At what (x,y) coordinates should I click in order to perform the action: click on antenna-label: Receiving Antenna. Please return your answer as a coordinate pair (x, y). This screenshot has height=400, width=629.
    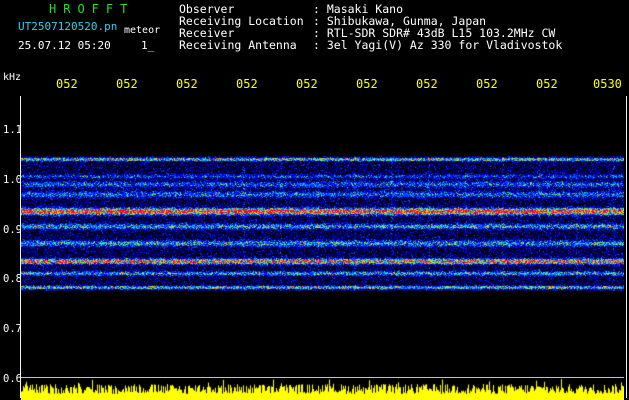
    Looking at the image, I should click on (238, 45).